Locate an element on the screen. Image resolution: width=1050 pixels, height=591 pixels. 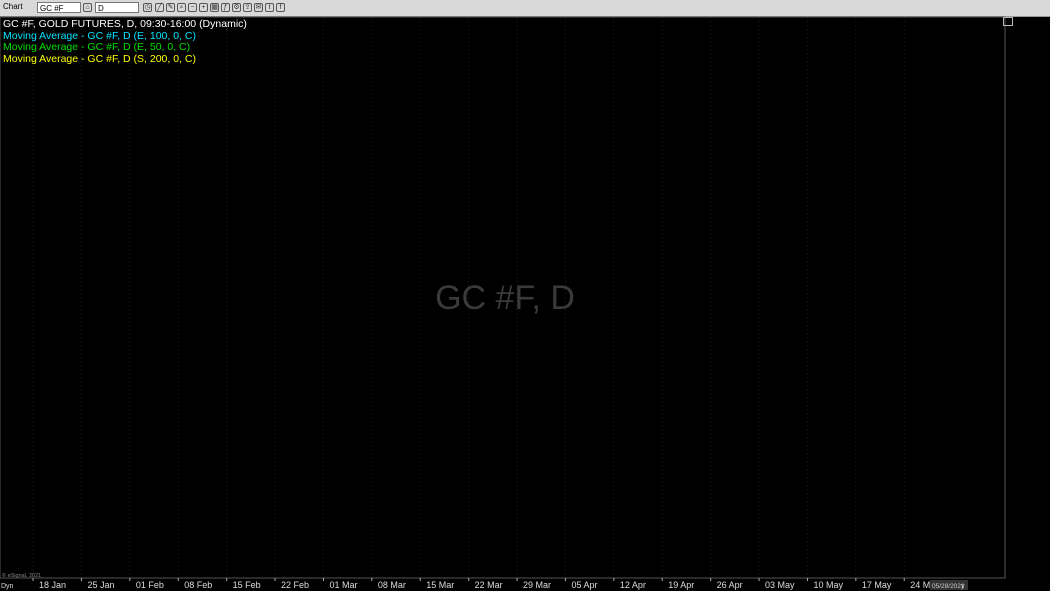
x-tick-label: 01 Feb is located at coordinates (150, 585).